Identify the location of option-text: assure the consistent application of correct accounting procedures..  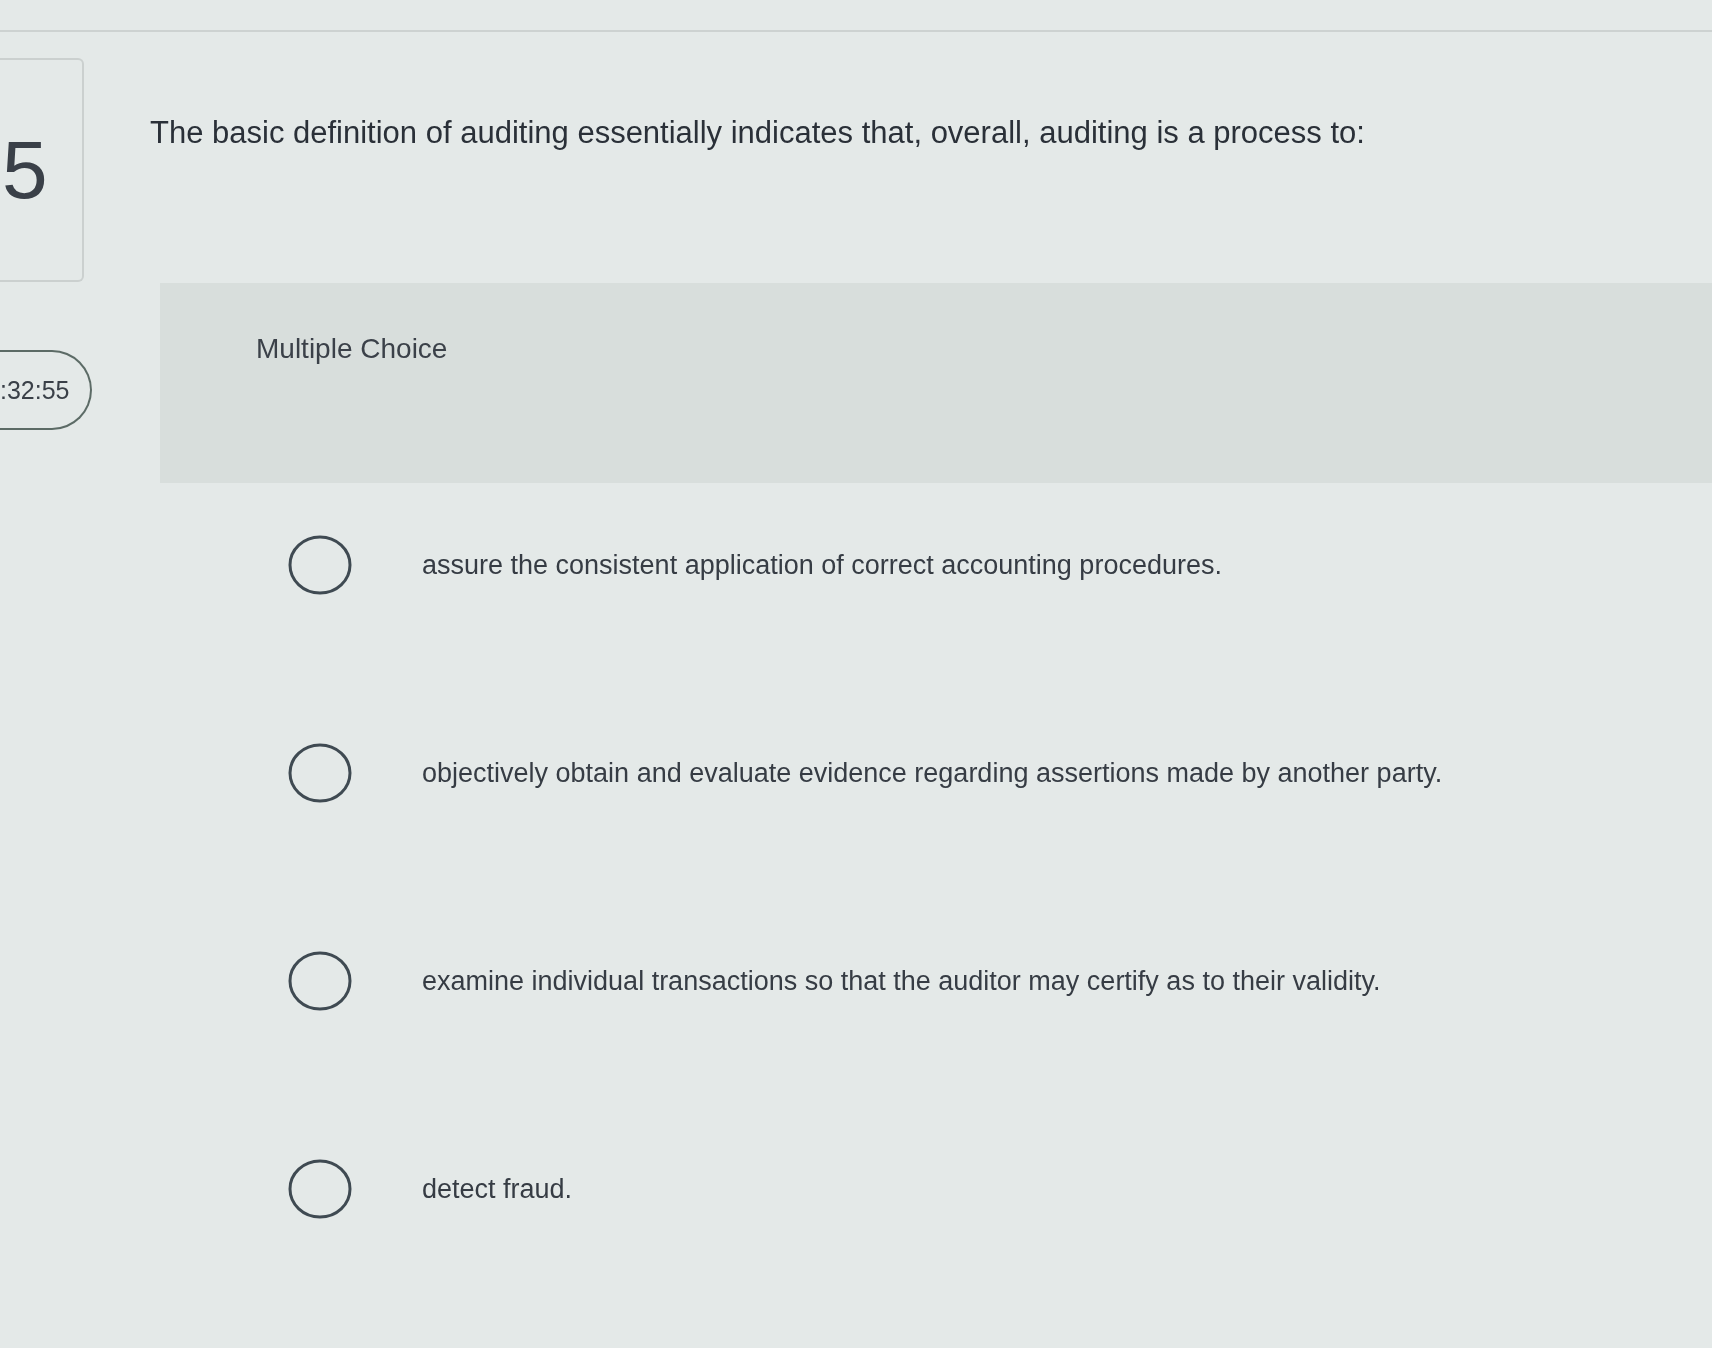
(822, 565).